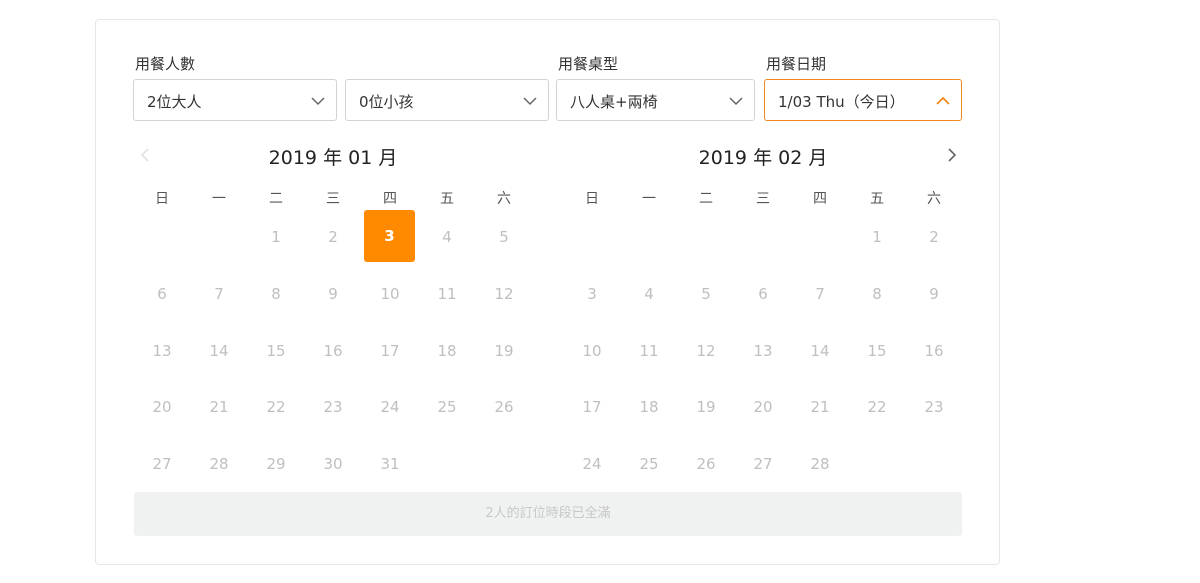  I want to click on month-title: 2019 年 01 月, so click(333, 158).